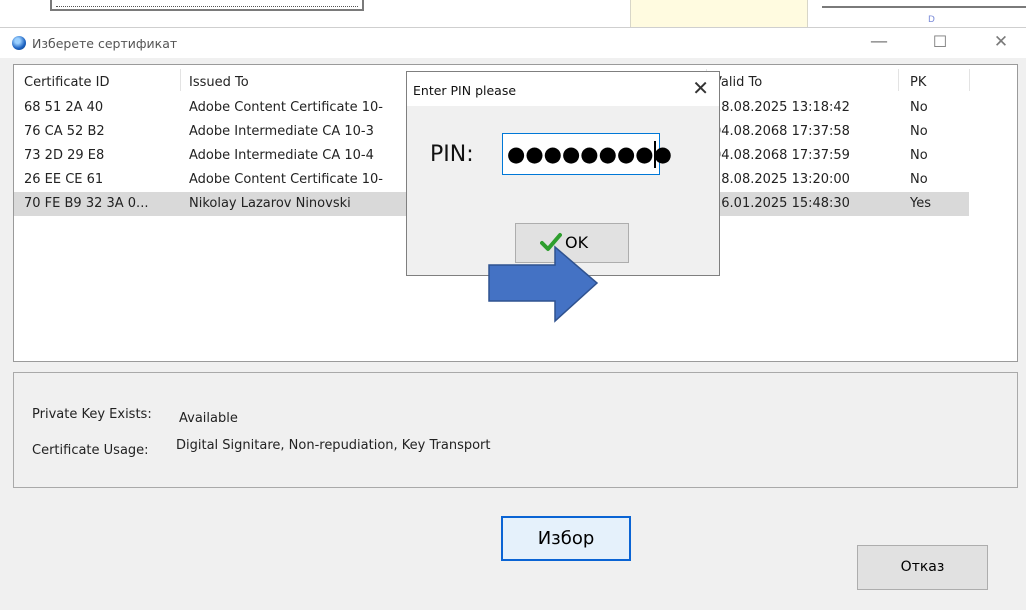 This screenshot has height=610, width=1026. What do you see at coordinates (924, 7) in the screenshot?
I see `background-divider` at bounding box center [924, 7].